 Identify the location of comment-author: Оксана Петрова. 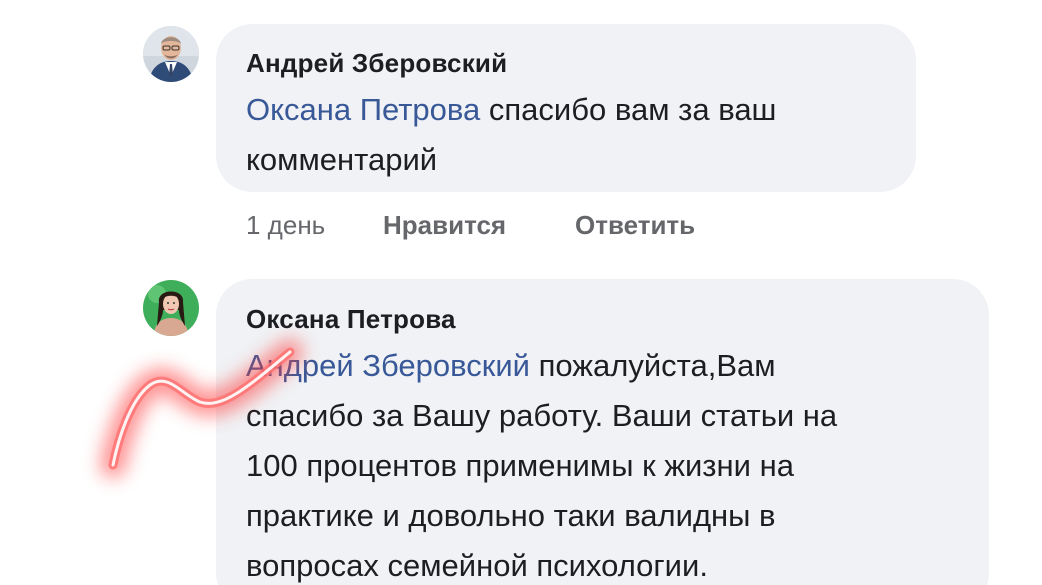
(351, 319).